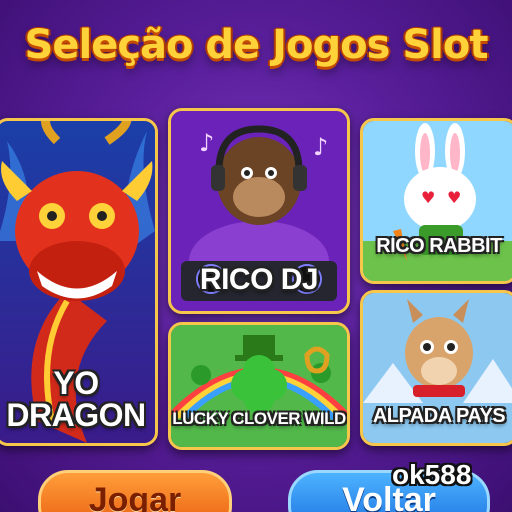 The width and height of the screenshot is (512, 512). Describe the element at coordinates (256, 45) in the screenshot. I see `page-title: Seleção de Jogos Slot` at that location.